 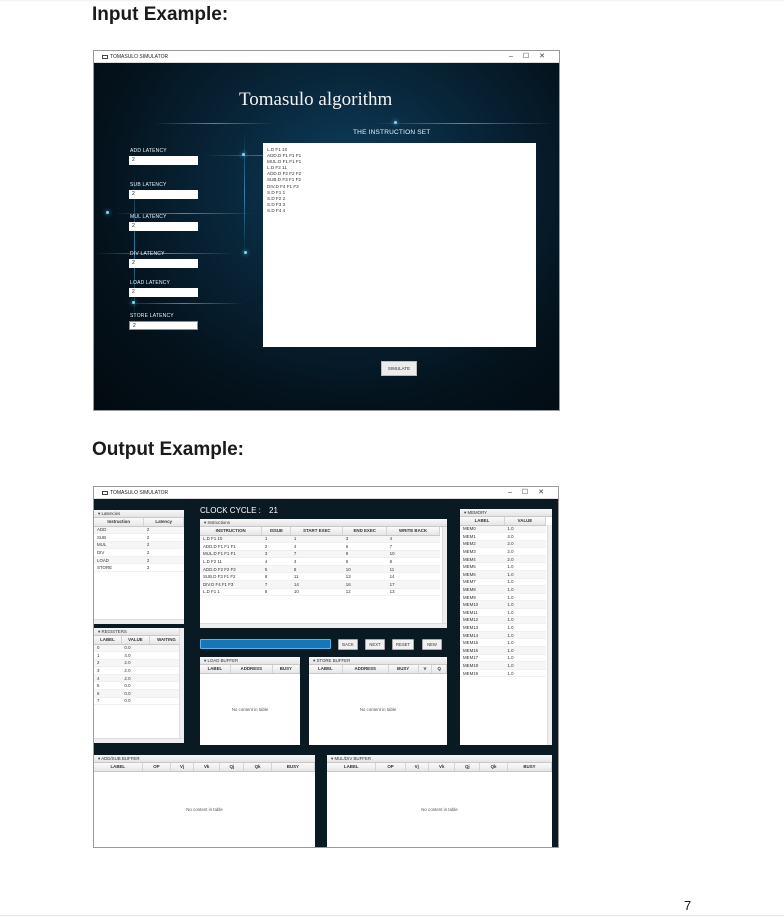 I want to click on muldiv-buffer-header: ▾ MUL/DIV BUFFER, so click(x=439, y=759).